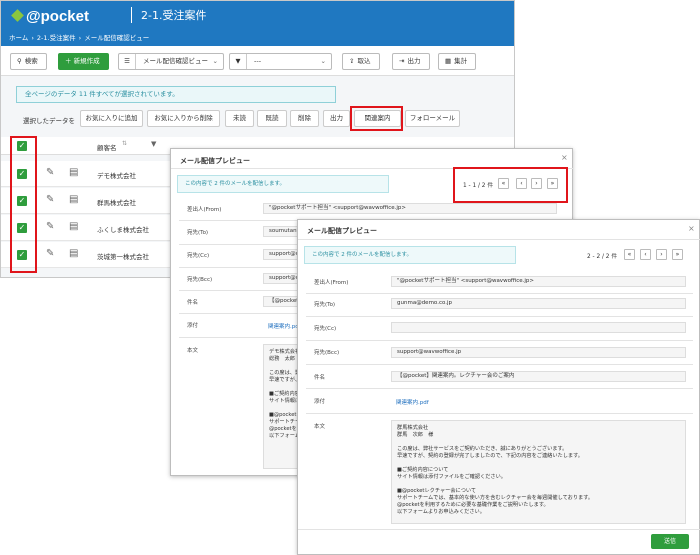  What do you see at coordinates (116, 203) in the screenshot?
I see `customer-name: 群馬株式会社` at bounding box center [116, 203].